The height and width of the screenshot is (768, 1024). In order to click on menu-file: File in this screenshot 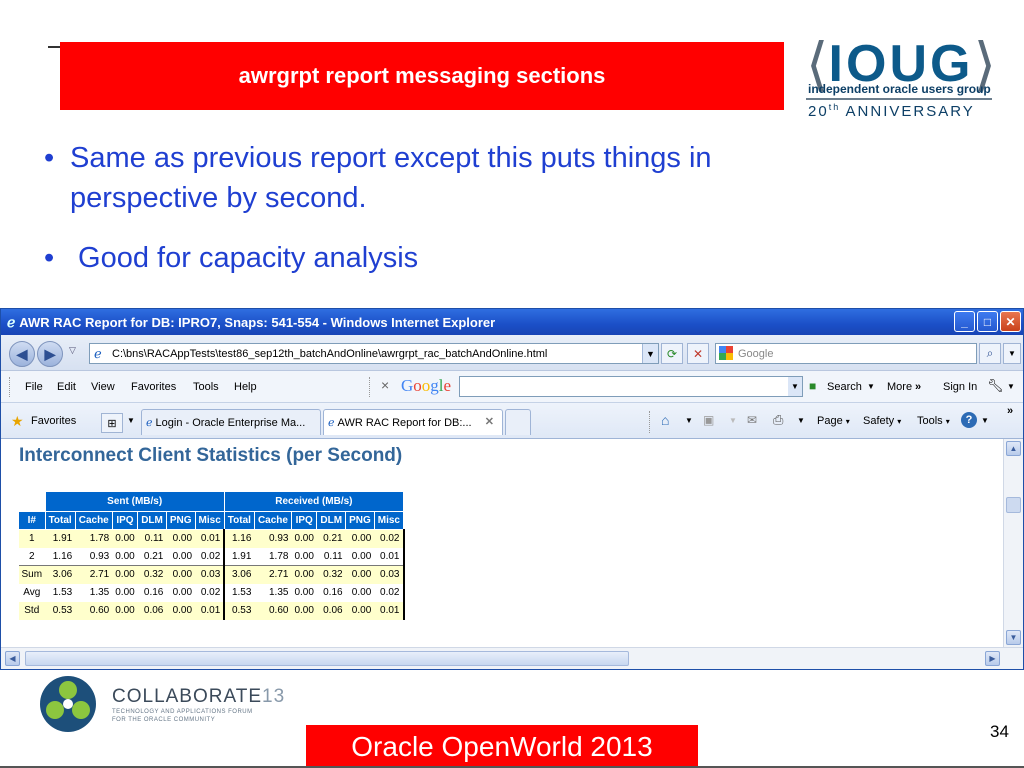, I will do `click(34, 387)`.